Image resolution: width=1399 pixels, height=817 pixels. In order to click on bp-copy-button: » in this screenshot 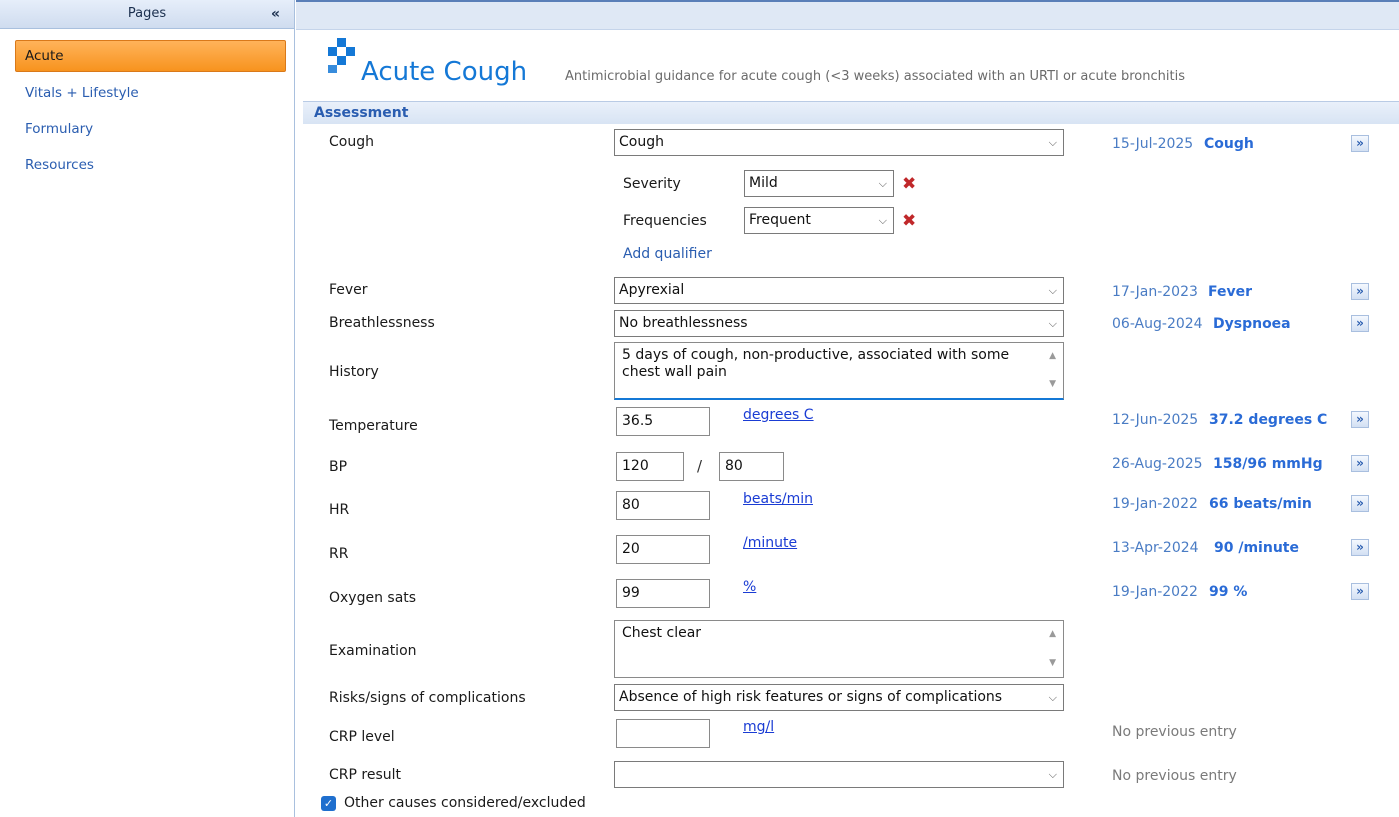, I will do `click(1360, 463)`.